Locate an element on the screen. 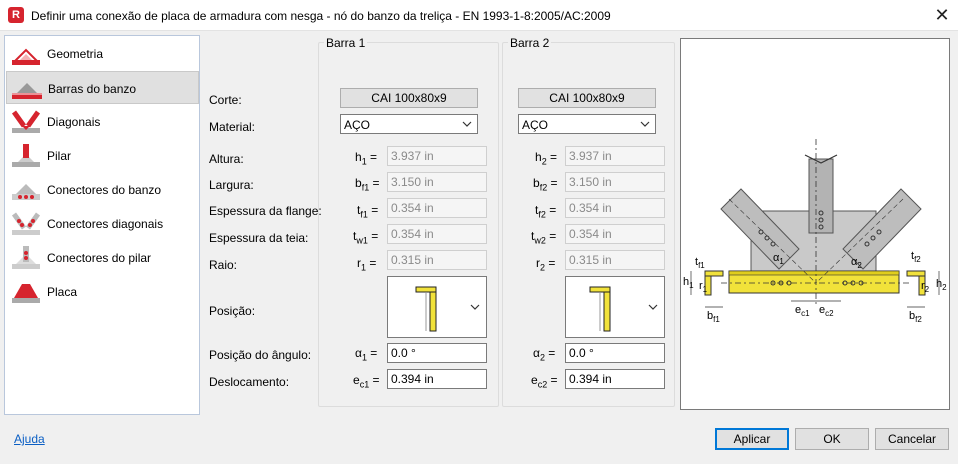 This screenshot has height=464, width=958. label-bf2: bf2 is located at coordinates (915, 317).